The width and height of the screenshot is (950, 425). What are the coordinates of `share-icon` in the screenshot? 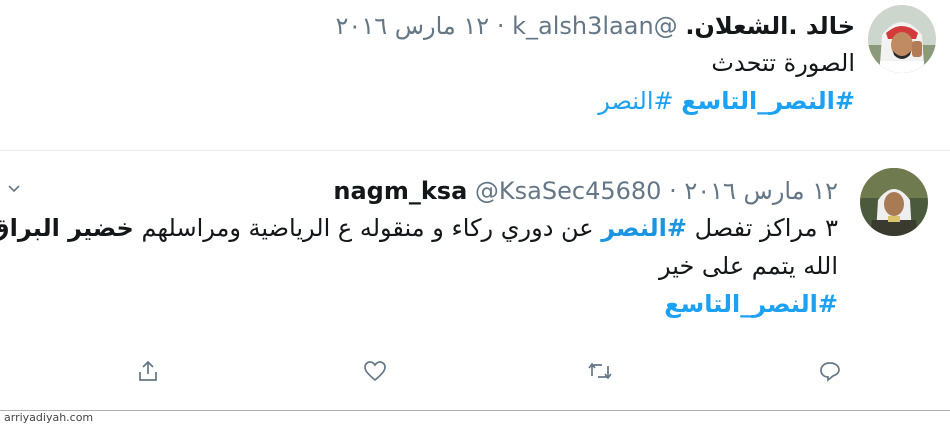 It's located at (148, 371).